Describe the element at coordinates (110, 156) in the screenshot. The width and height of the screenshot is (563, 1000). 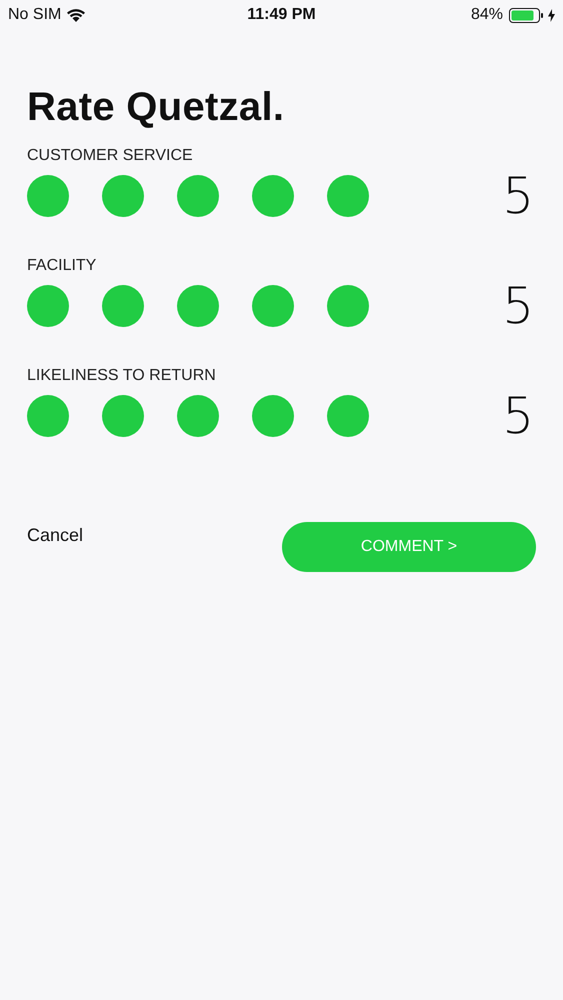
I see `rating-label: CUSTOMER SERVICE` at that location.